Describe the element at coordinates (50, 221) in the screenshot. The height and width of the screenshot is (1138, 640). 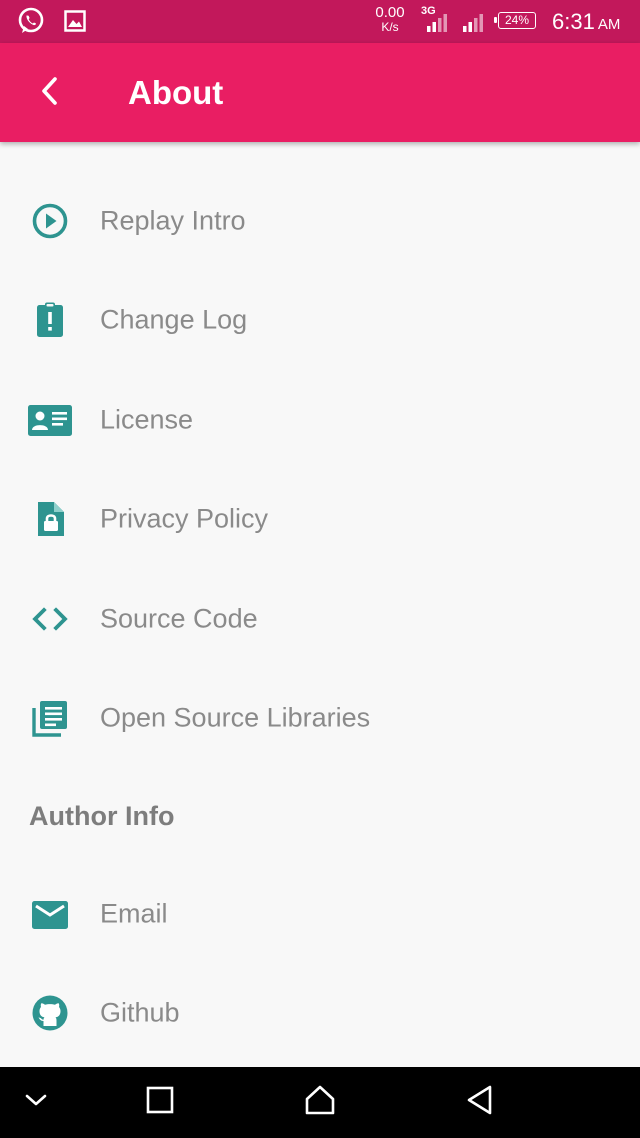
I see `play-circle-icon` at that location.